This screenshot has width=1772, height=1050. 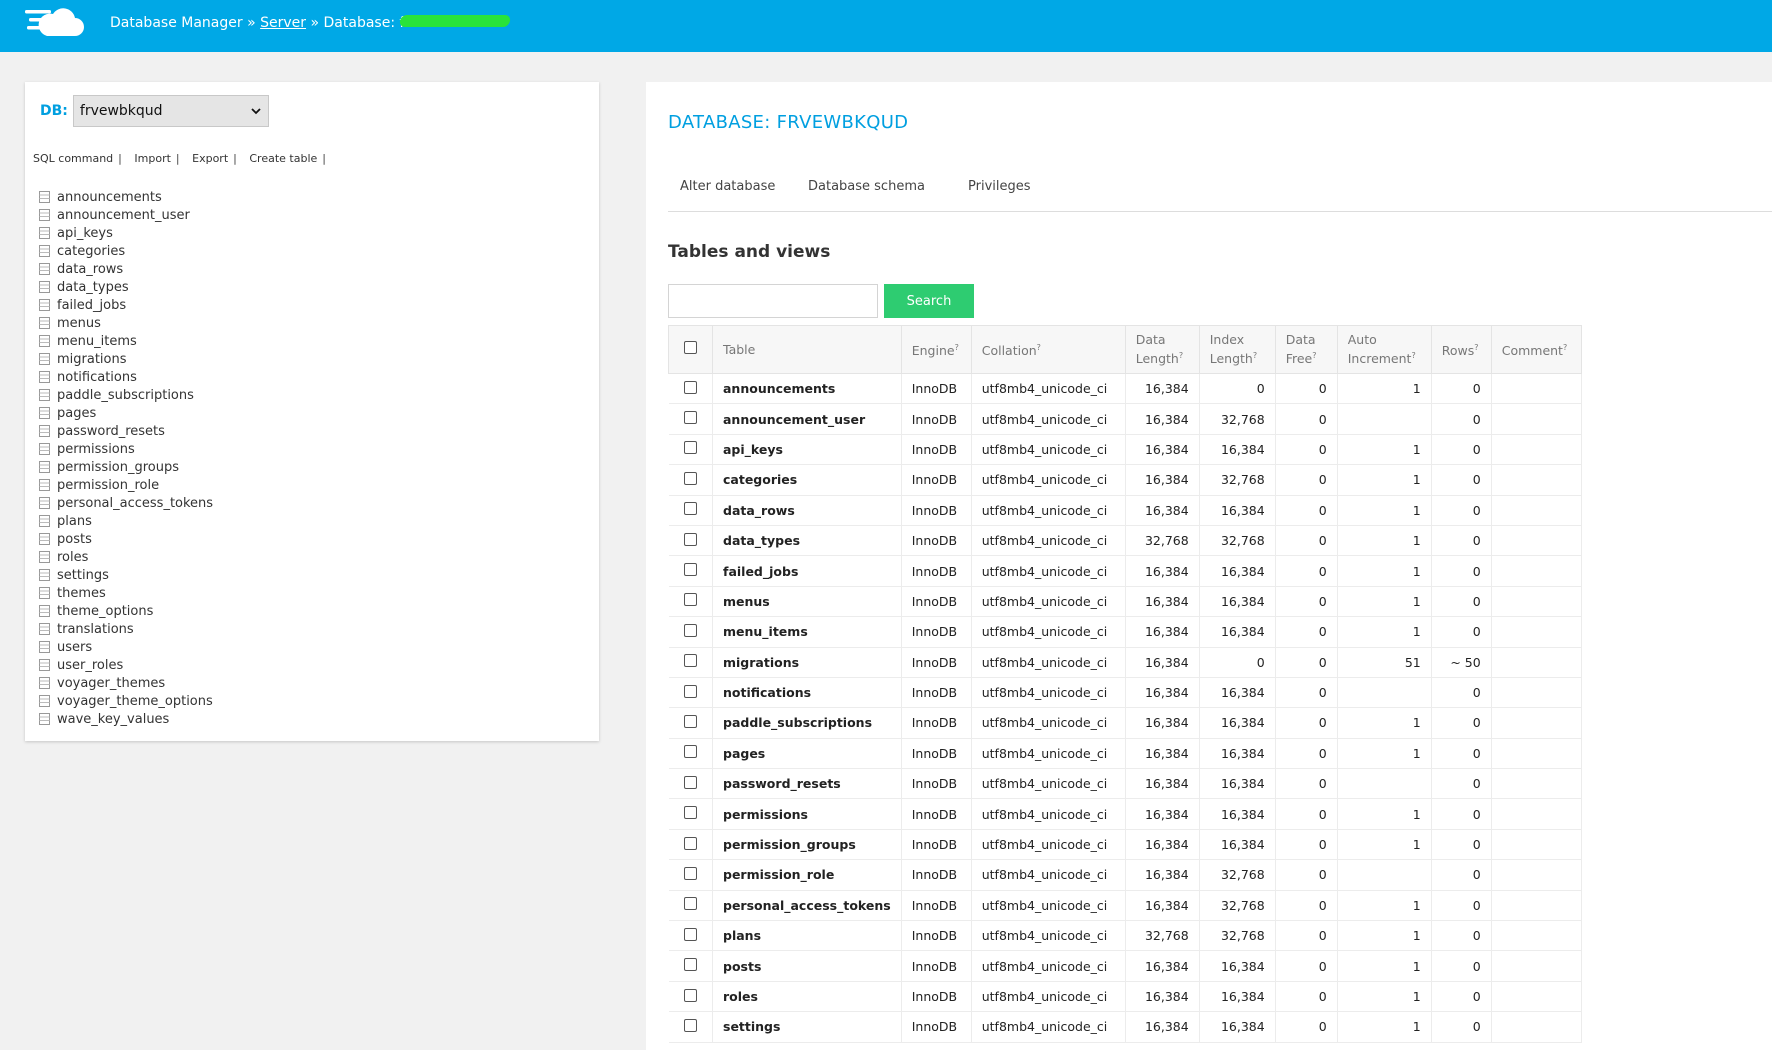 I want to click on sidebar-table-item: migrations, so click(x=126, y=359).